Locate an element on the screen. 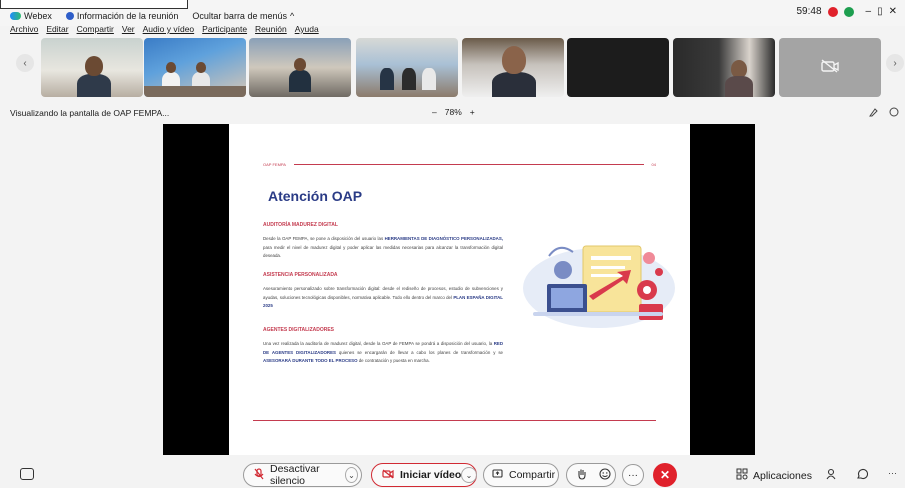  close-button: ✕ is located at coordinates (893, 11).